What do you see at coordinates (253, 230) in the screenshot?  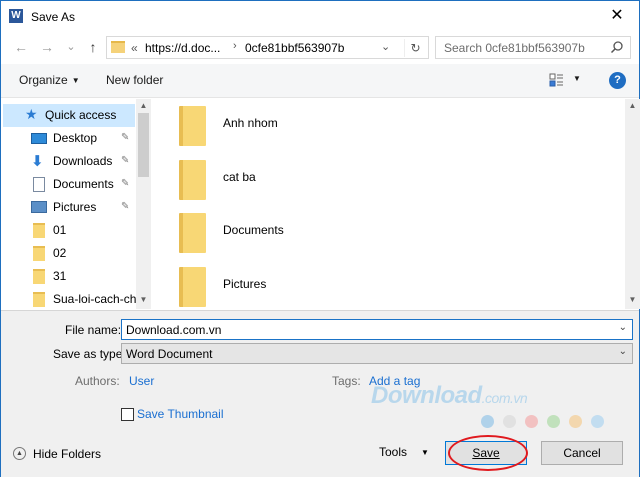 I see `file-name: Documents` at bounding box center [253, 230].